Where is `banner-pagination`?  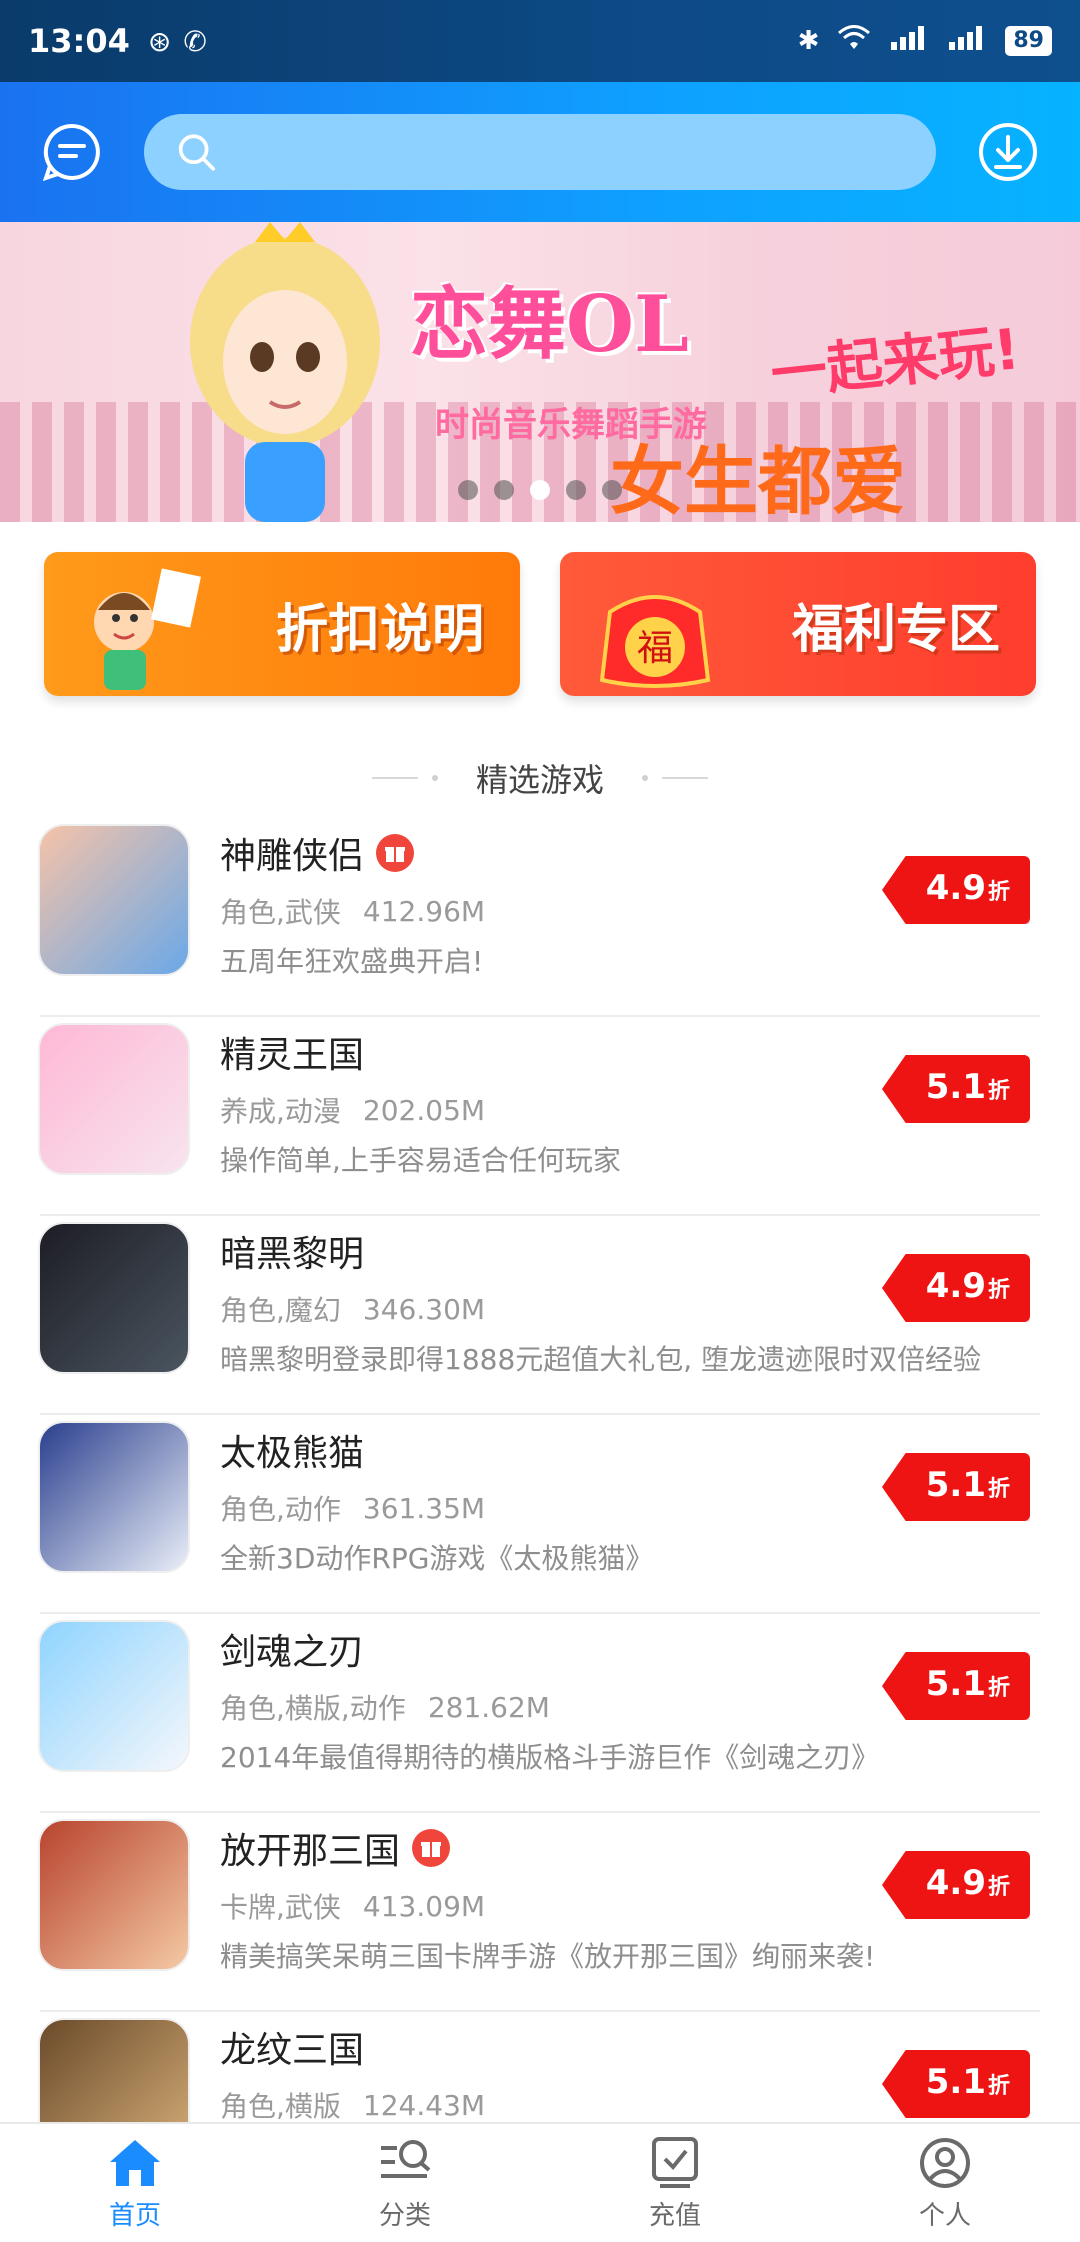 banner-pagination is located at coordinates (540, 490).